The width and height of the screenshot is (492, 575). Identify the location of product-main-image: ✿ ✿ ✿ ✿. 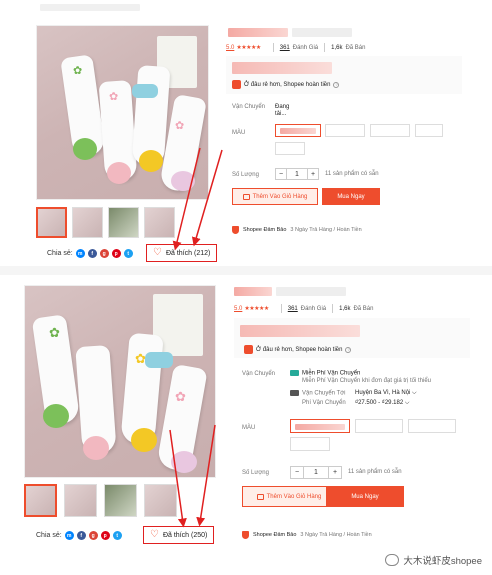
(122, 112).